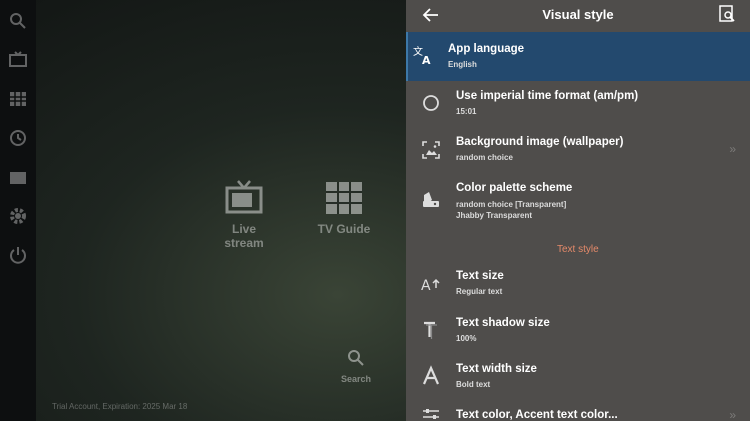  I want to click on tile-label: Search, so click(356, 379).